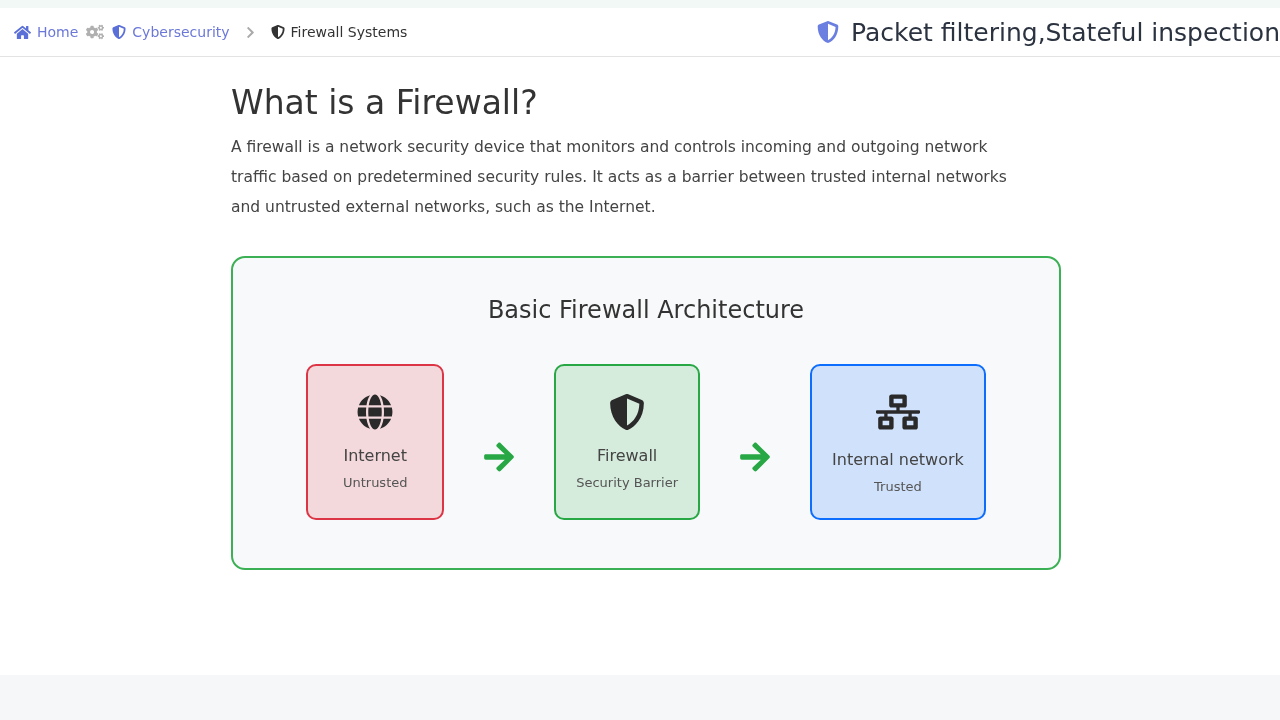 The width and height of the screenshot is (1280, 720). I want to click on gears-icon, so click(95, 32).